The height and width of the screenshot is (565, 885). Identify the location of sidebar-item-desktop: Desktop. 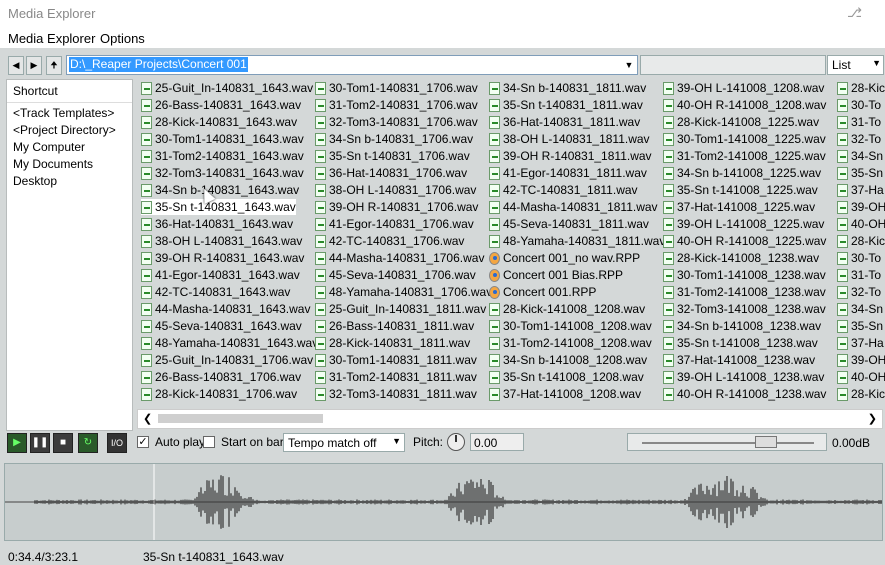
(35, 181).